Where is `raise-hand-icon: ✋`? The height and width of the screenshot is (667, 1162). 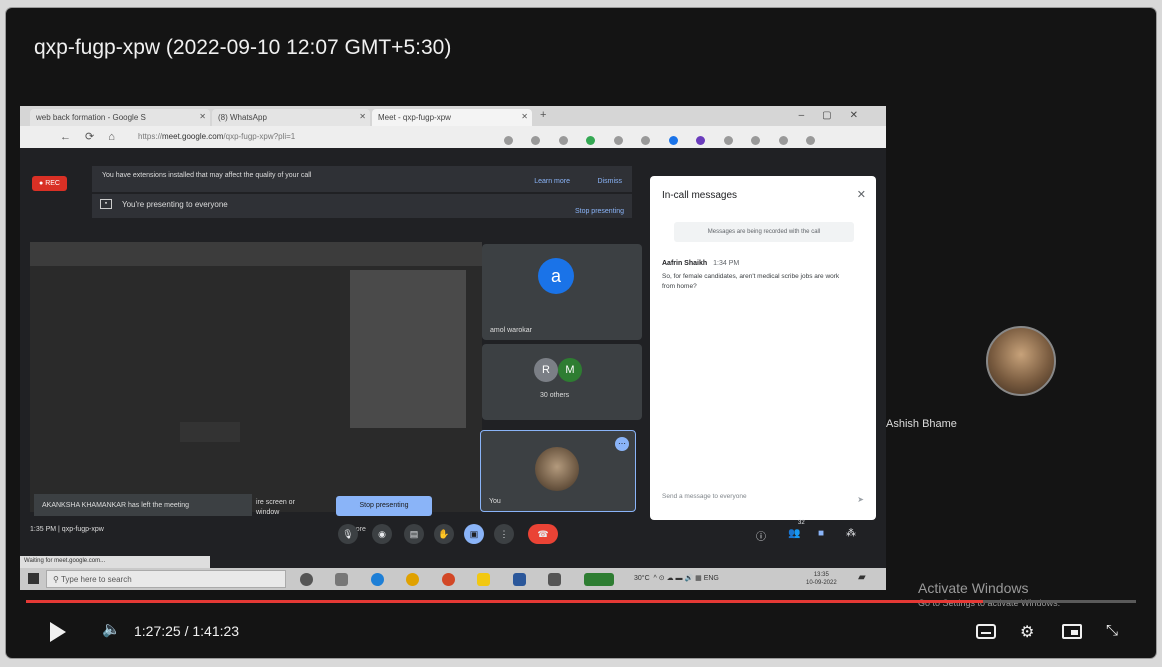
raise-hand-icon: ✋ is located at coordinates (444, 534).